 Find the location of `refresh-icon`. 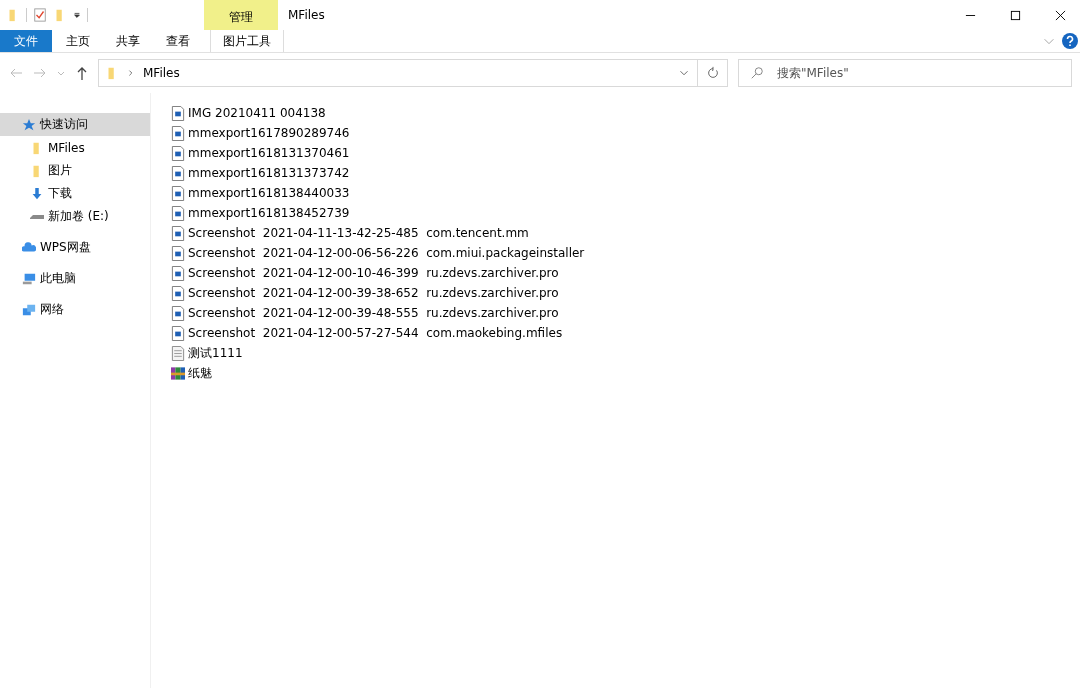

refresh-icon is located at coordinates (712, 73).